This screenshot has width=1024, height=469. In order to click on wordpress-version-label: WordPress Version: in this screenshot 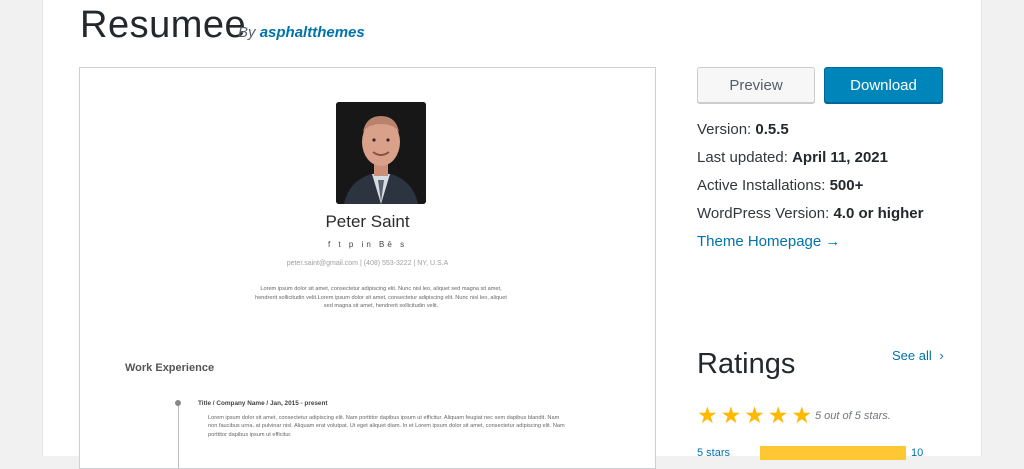, I will do `click(763, 213)`.